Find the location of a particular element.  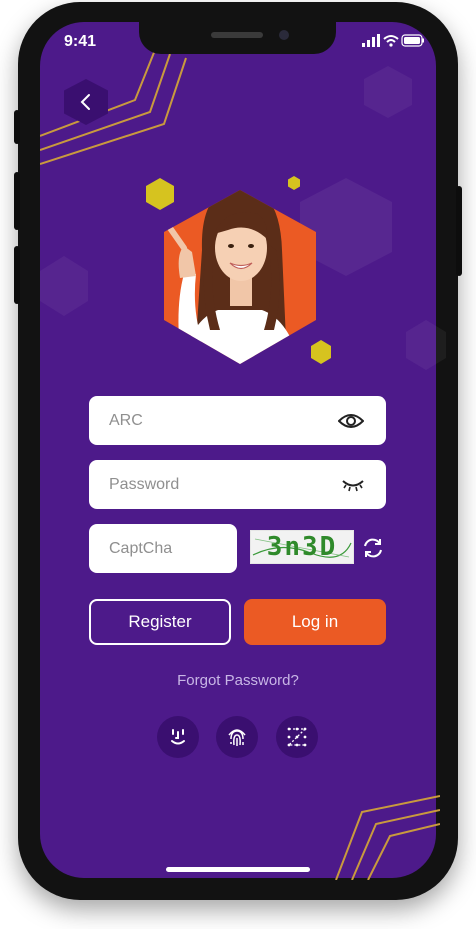

login-button: Log in is located at coordinates (315, 622).